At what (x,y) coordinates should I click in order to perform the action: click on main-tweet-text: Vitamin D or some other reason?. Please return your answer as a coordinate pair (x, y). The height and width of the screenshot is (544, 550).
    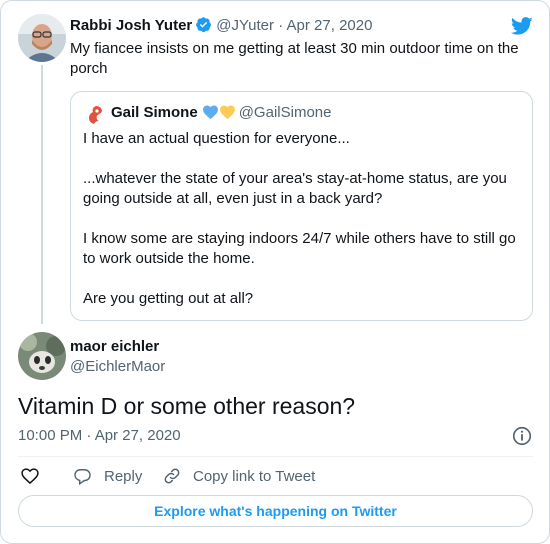
    Looking at the image, I should click on (187, 406).